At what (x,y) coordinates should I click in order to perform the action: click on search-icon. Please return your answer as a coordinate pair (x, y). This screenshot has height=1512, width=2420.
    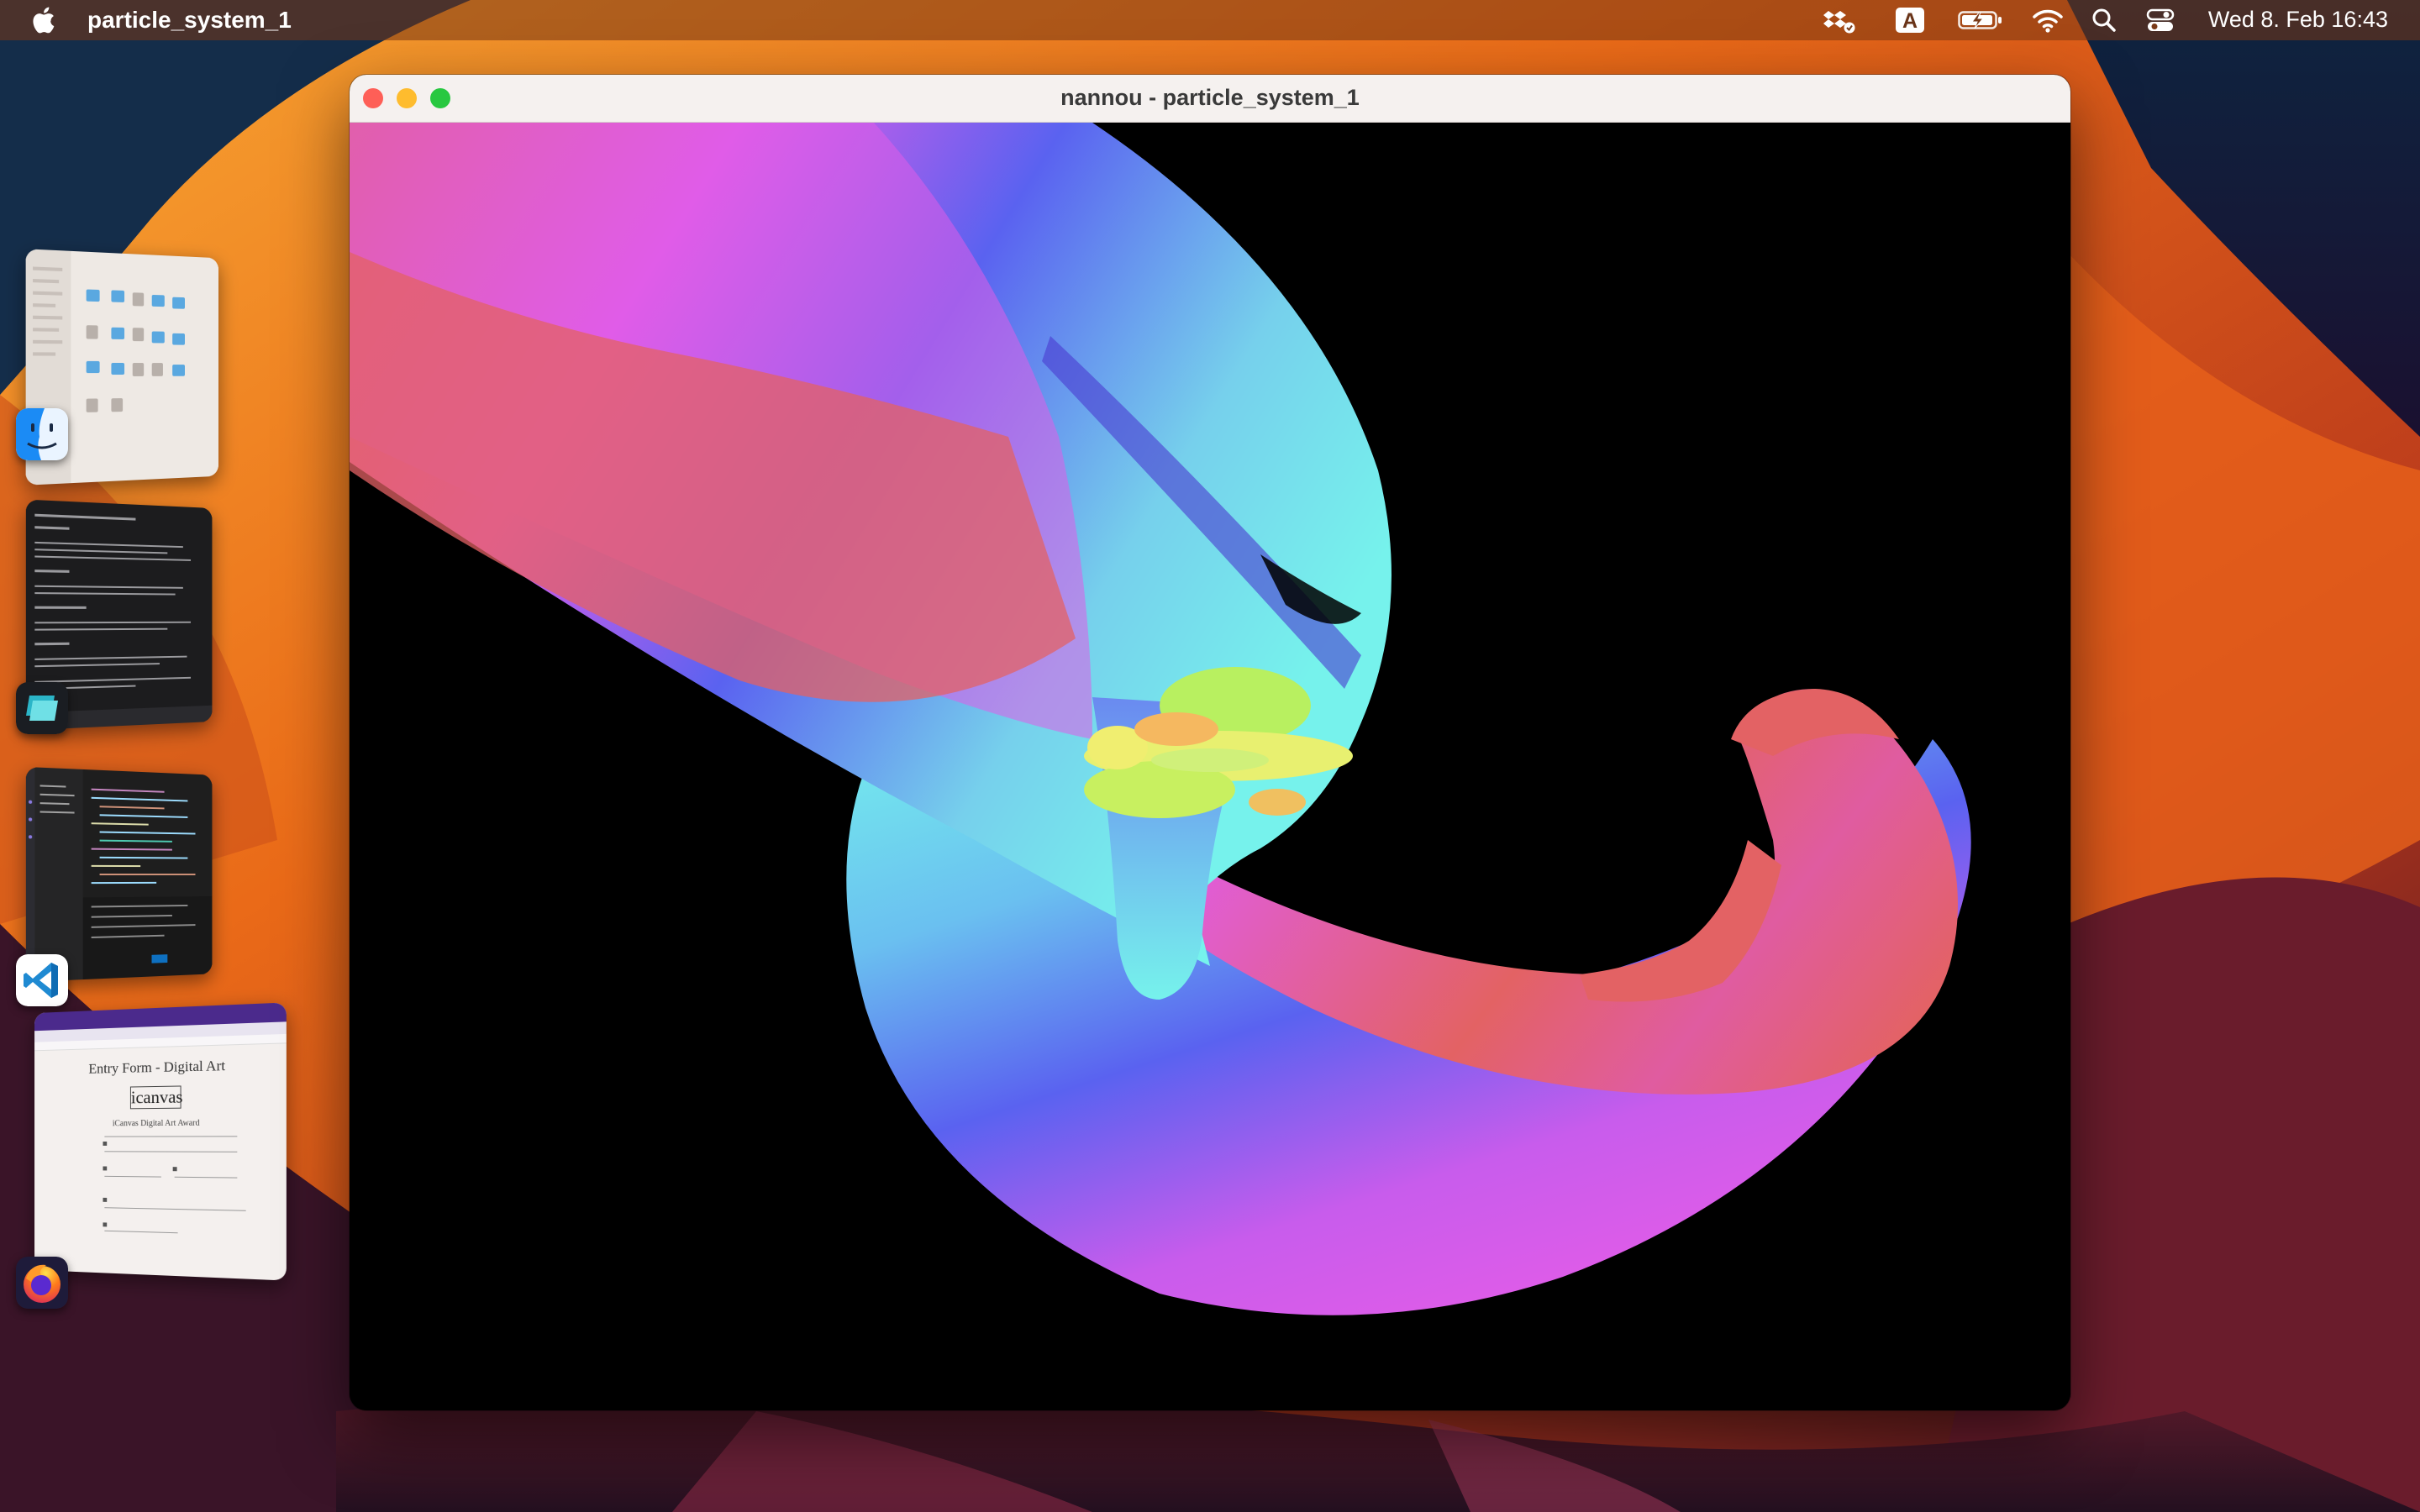
    Looking at the image, I should click on (2104, 20).